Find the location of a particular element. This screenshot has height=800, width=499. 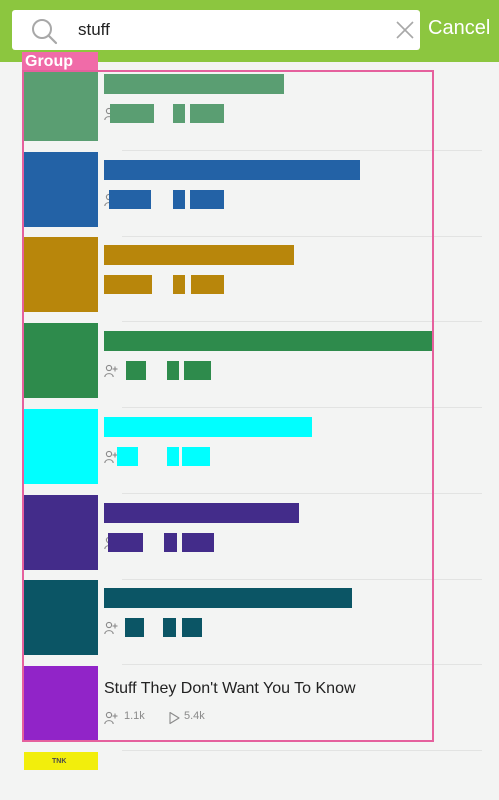

partial-result-thumbnail: TNK is located at coordinates (61, 761).